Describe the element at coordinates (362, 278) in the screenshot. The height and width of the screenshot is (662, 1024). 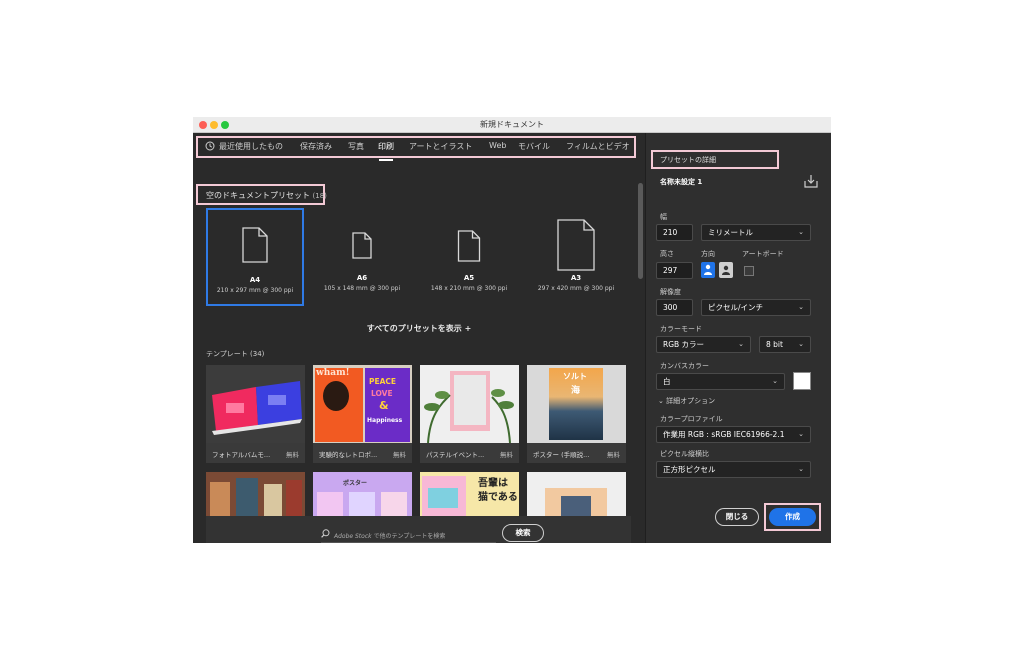
I see `preset-name: A6` at that location.